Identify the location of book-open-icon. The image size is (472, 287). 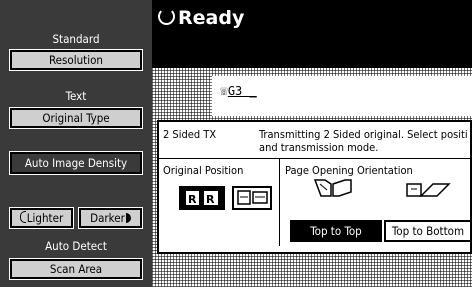
(332, 188).